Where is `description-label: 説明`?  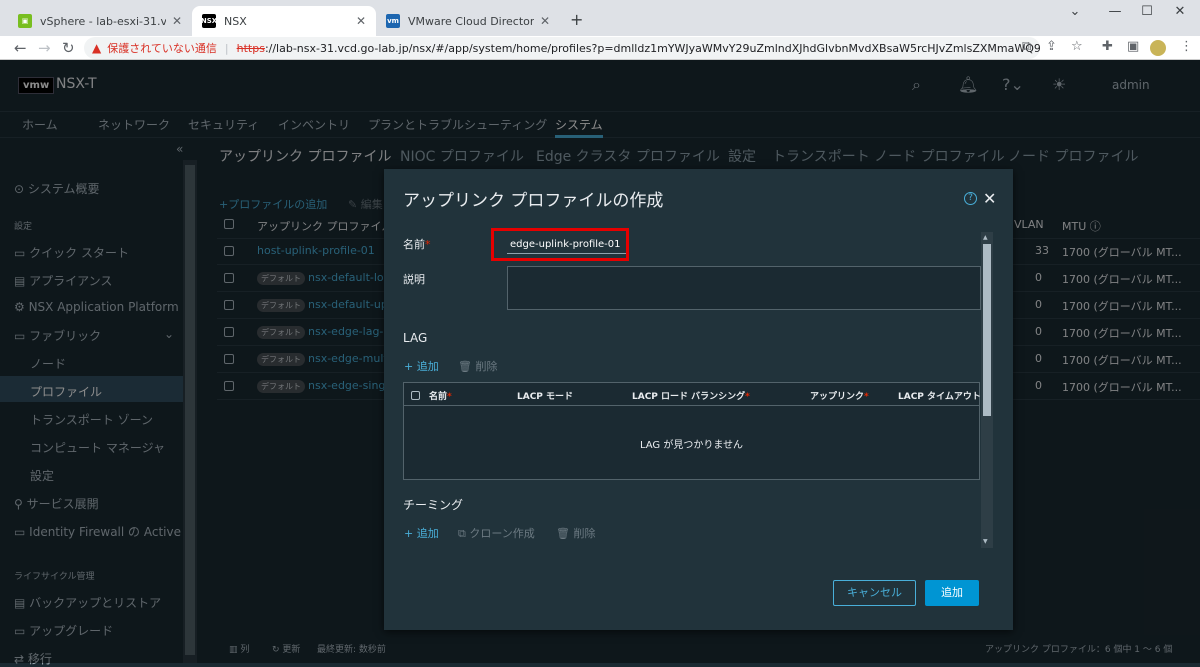
description-label: 説明 is located at coordinates (414, 279).